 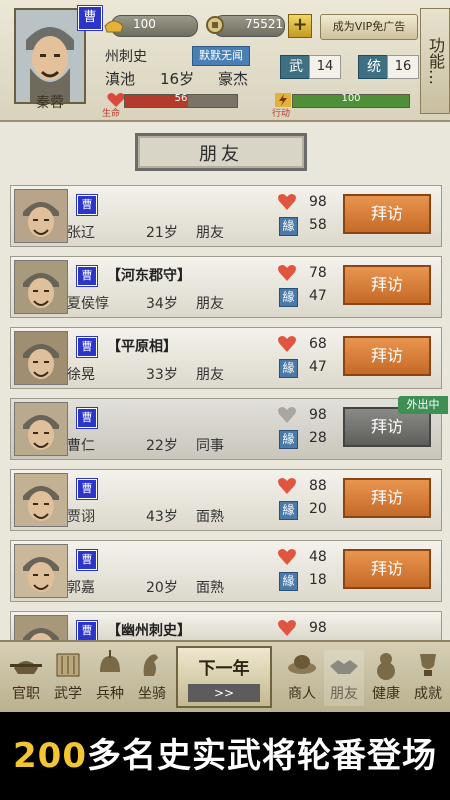 What do you see at coordinates (351, 100) in the screenshot?
I see `action-bar: 100` at bounding box center [351, 100].